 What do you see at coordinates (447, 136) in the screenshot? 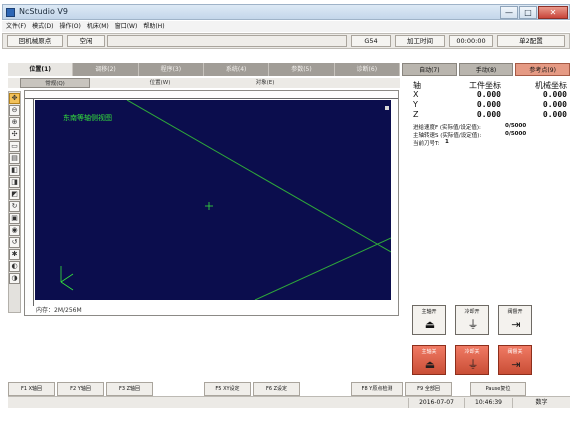
I see `spindle-speed-label: 主轴转速S (实际值/设定值):` at bounding box center [447, 136].